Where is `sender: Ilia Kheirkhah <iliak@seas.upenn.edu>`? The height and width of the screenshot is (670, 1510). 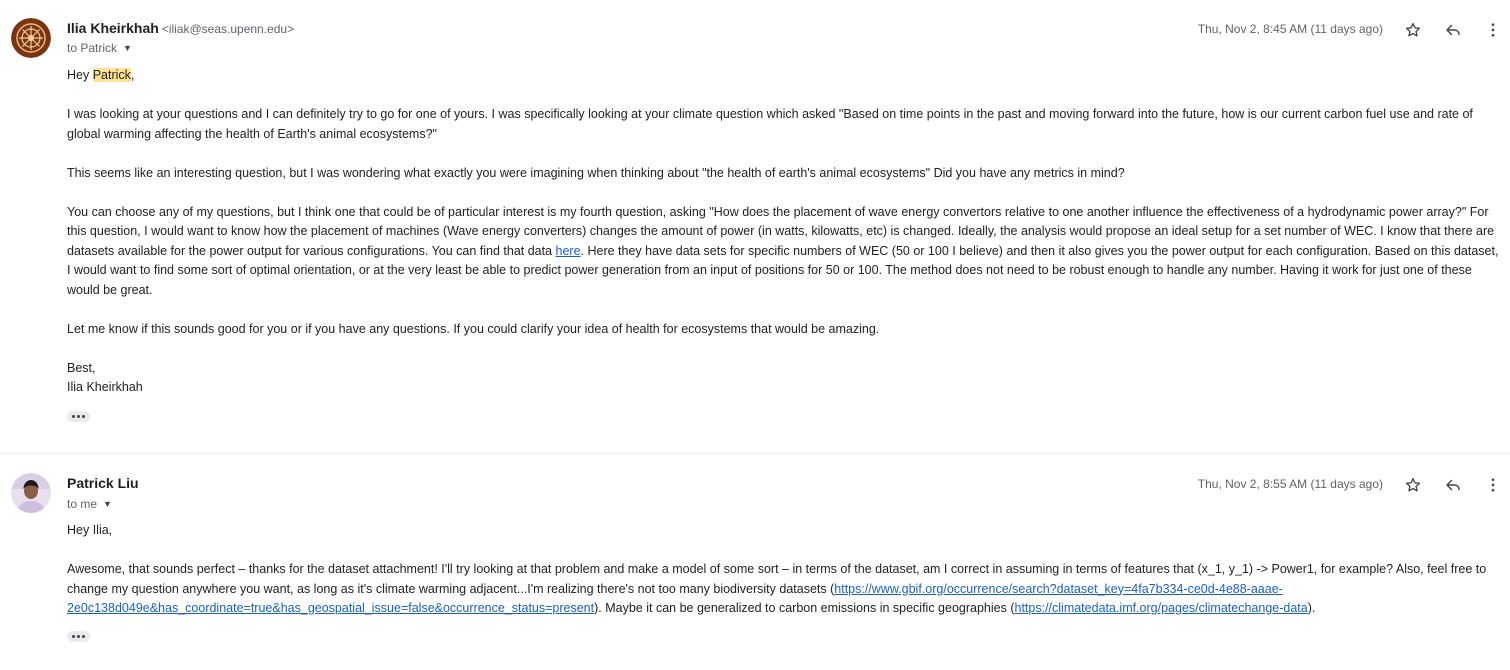
sender: Ilia Kheirkhah <iliak@seas.upenn.edu> is located at coordinates (180, 29).